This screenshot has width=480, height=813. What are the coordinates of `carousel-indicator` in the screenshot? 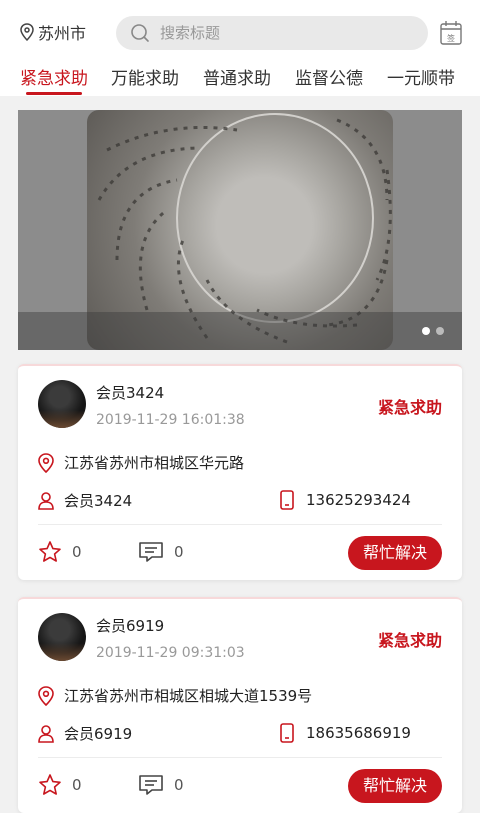 It's located at (433, 331).